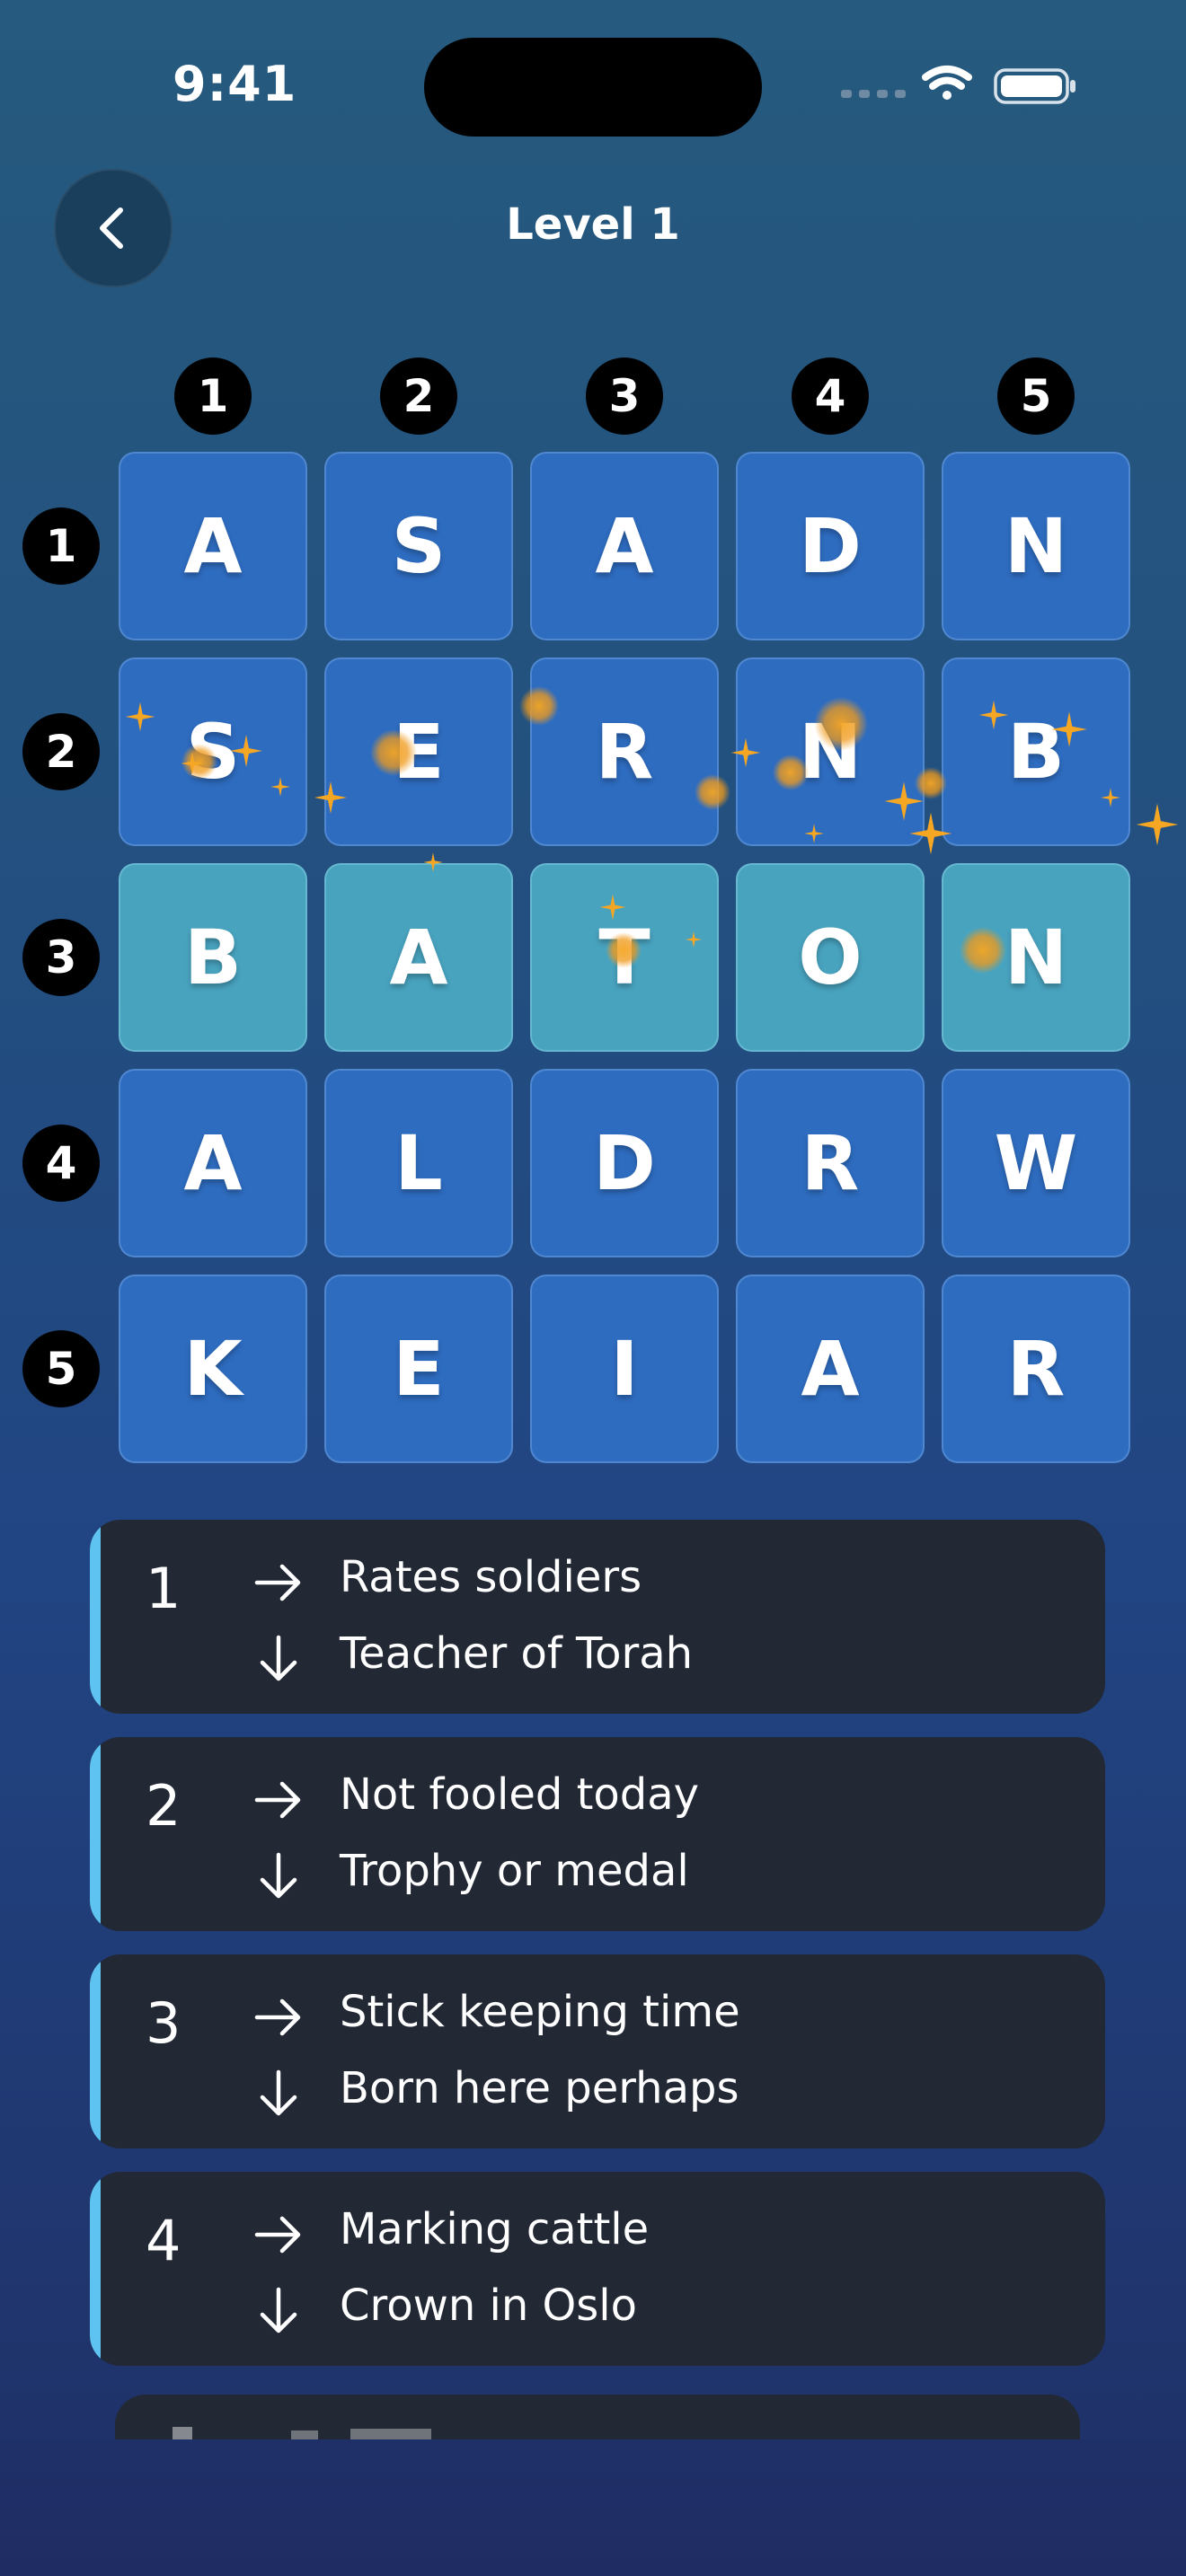 This screenshot has width=1186, height=2576. I want to click on dynamic-island, so click(593, 87).